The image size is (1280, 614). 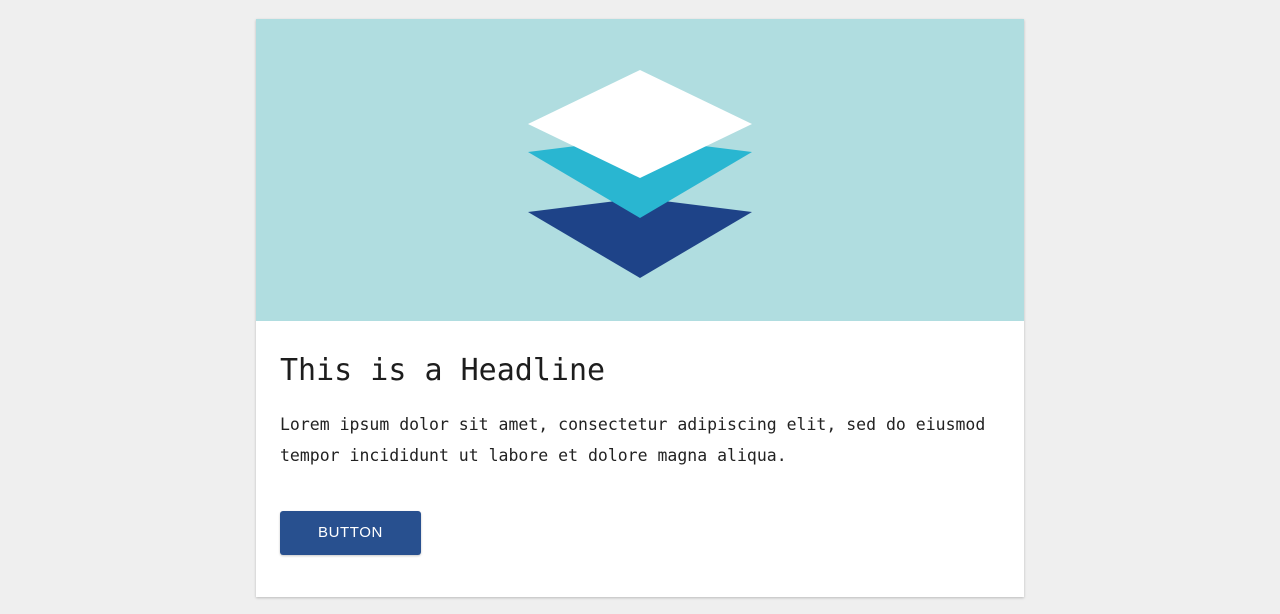 What do you see at coordinates (443, 370) in the screenshot?
I see `card-headline: This is a Headline` at bounding box center [443, 370].